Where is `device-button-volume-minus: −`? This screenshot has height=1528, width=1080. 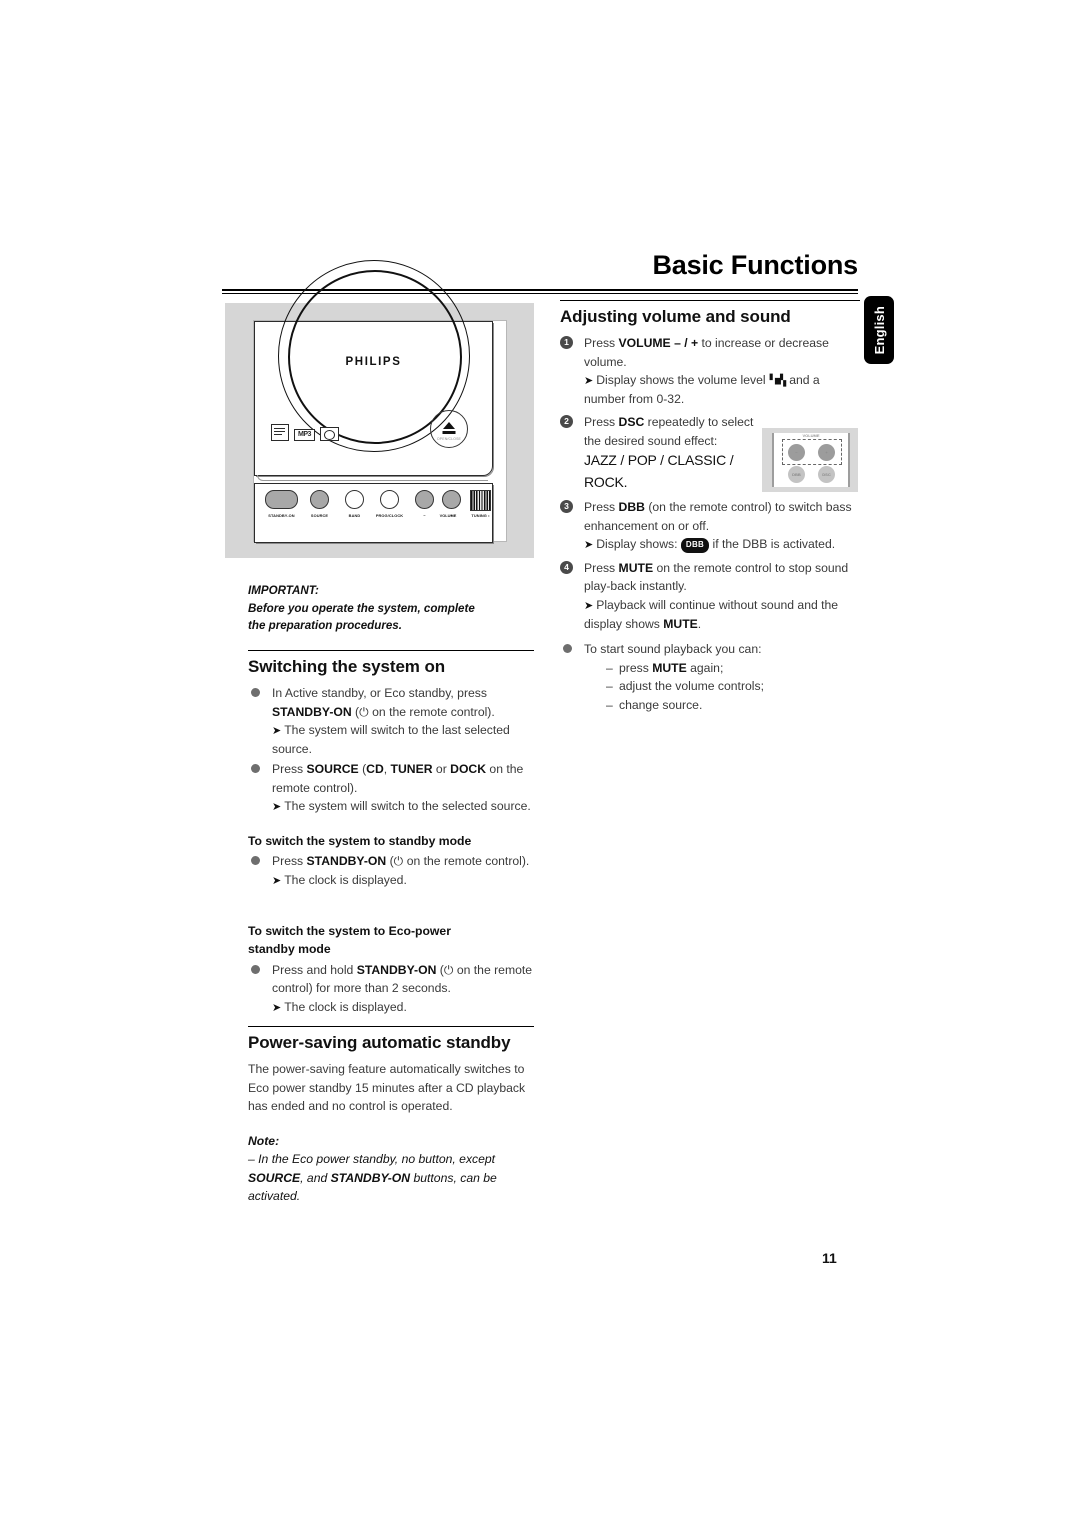
device-button-volume-minus: − is located at coordinates (424, 504).